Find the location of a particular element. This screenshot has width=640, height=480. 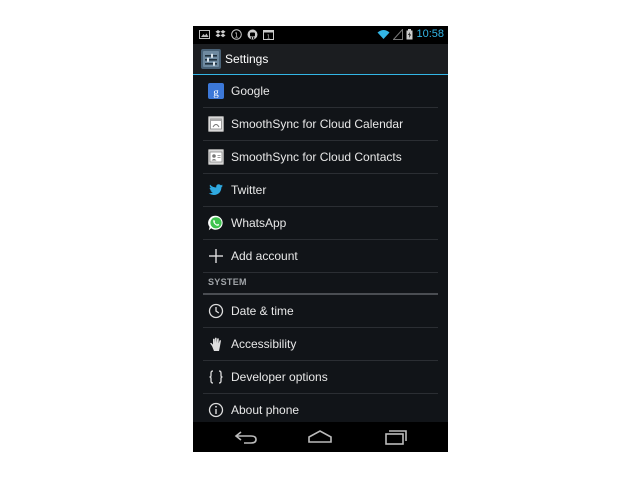

status-clock: 10:58 is located at coordinates (430, 34).